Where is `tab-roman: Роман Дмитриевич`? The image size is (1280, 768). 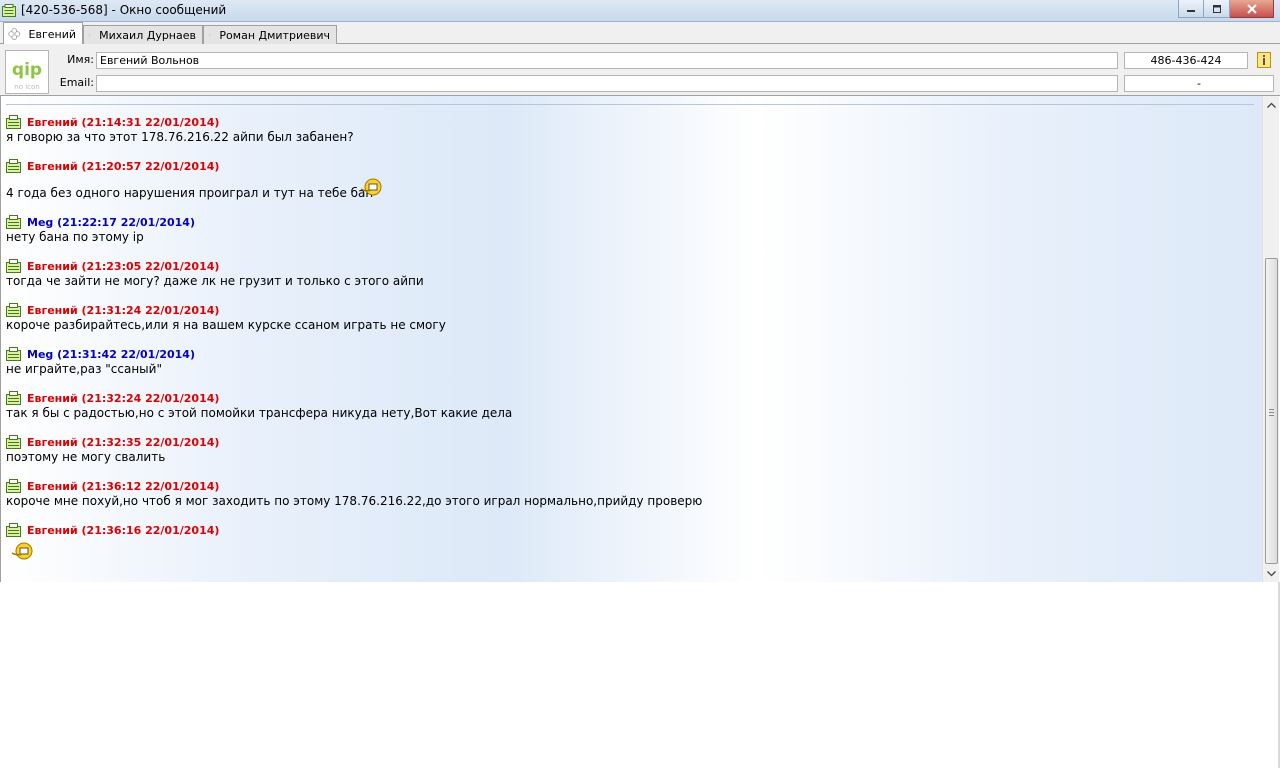 tab-roman: Роман Дмитриевич is located at coordinates (270, 34).